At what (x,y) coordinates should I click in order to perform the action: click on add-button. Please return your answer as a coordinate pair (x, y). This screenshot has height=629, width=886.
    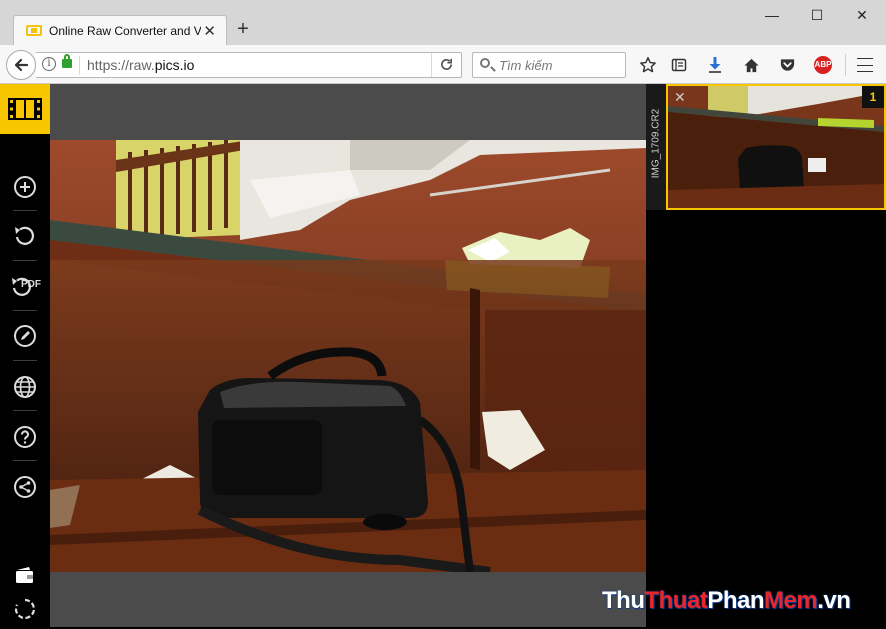
    Looking at the image, I should click on (25, 187).